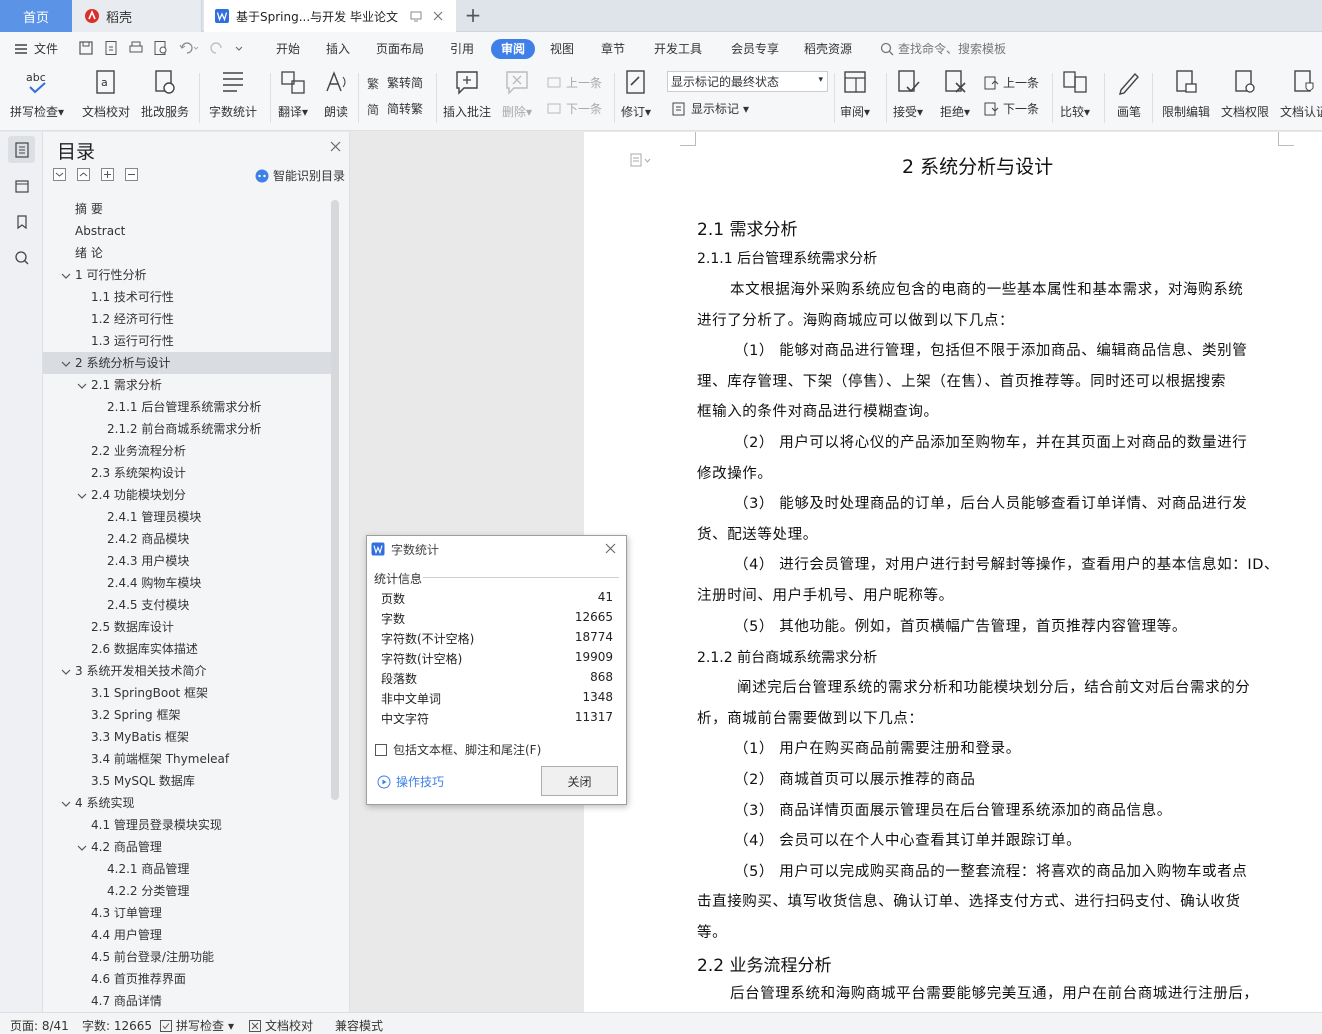 The image size is (1322, 1034). Describe the element at coordinates (467, 94) in the screenshot. I see `insert-comment-button: 插入批注` at that location.